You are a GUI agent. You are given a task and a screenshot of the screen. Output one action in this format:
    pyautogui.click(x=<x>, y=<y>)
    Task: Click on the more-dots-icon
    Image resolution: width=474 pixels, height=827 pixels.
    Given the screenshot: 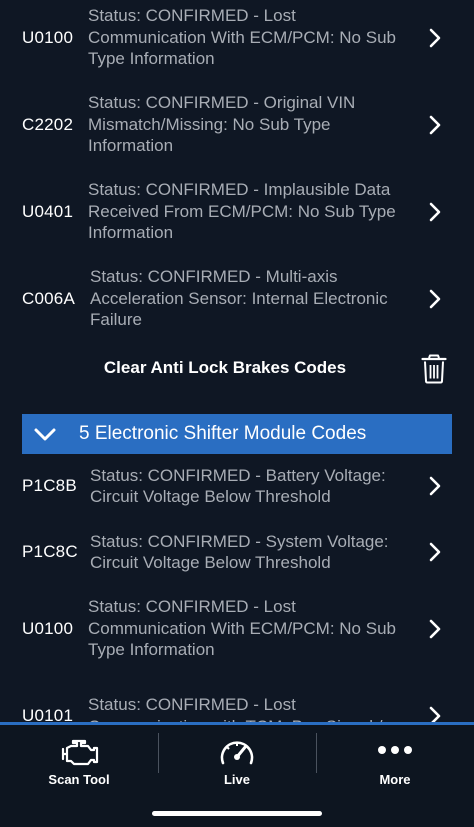 What is the action you would take?
    pyautogui.click(x=395, y=752)
    